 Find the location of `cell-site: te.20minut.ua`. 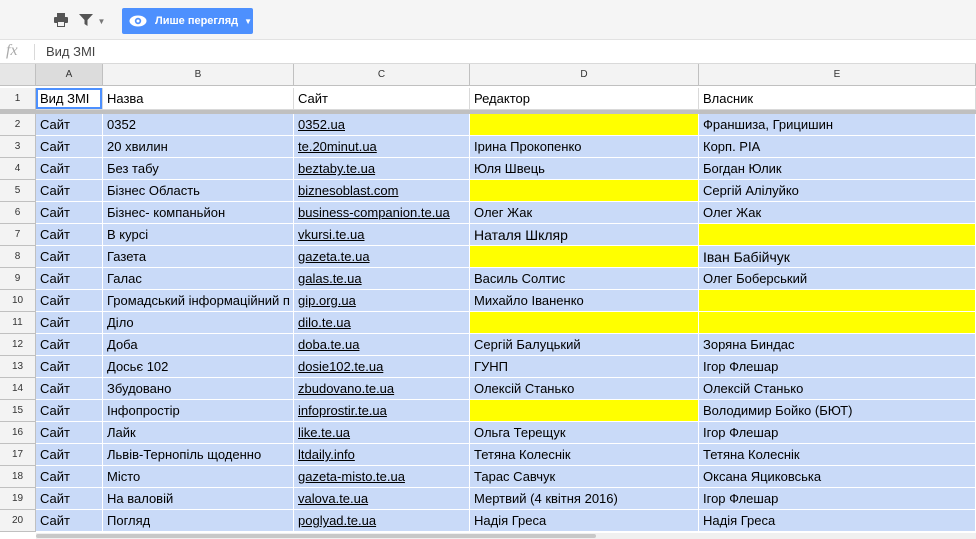

cell-site: te.20minut.ua is located at coordinates (382, 147).